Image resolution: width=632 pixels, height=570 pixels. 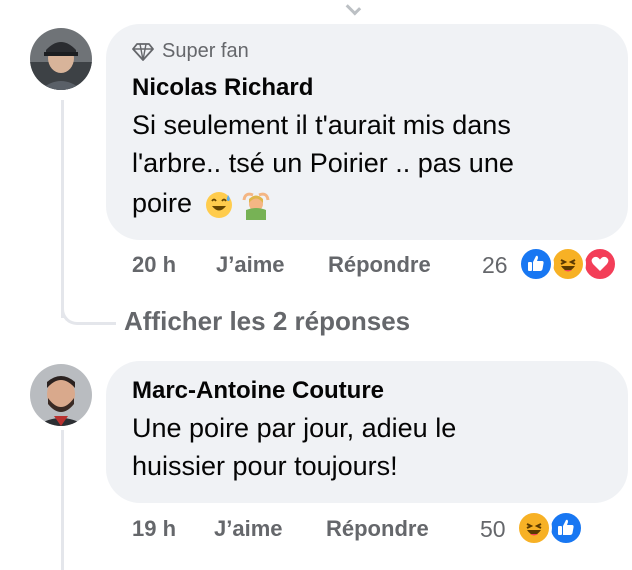 I want to click on super-fan-badge: Super fan, so click(x=190, y=51).